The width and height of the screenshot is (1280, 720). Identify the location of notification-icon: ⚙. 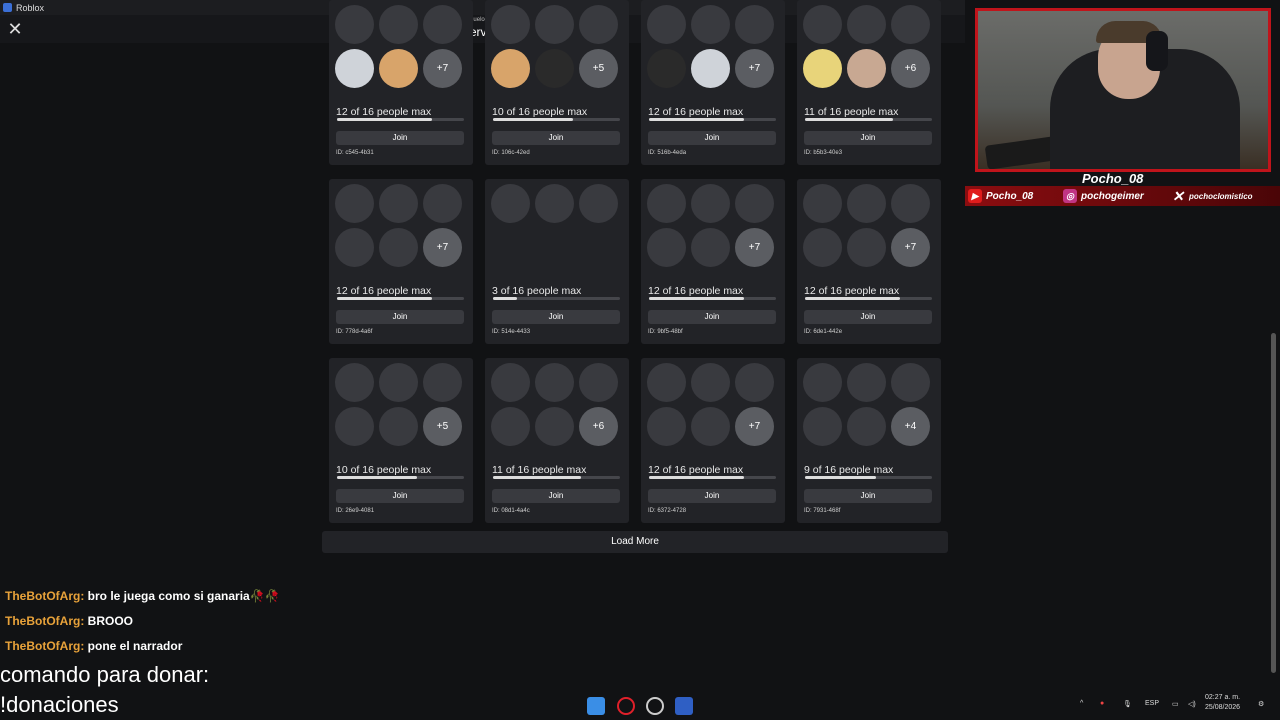
(1261, 704).